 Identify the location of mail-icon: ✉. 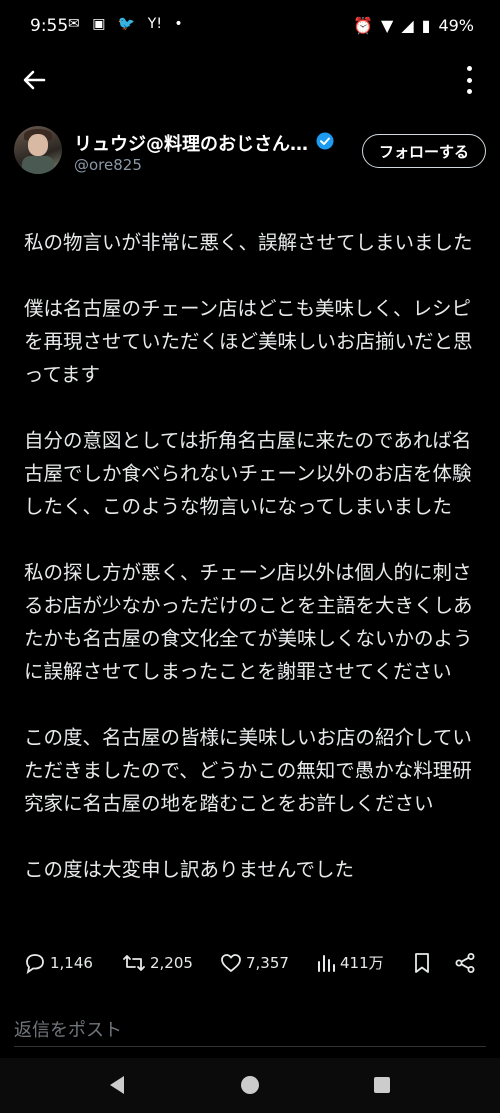
(74, 24).